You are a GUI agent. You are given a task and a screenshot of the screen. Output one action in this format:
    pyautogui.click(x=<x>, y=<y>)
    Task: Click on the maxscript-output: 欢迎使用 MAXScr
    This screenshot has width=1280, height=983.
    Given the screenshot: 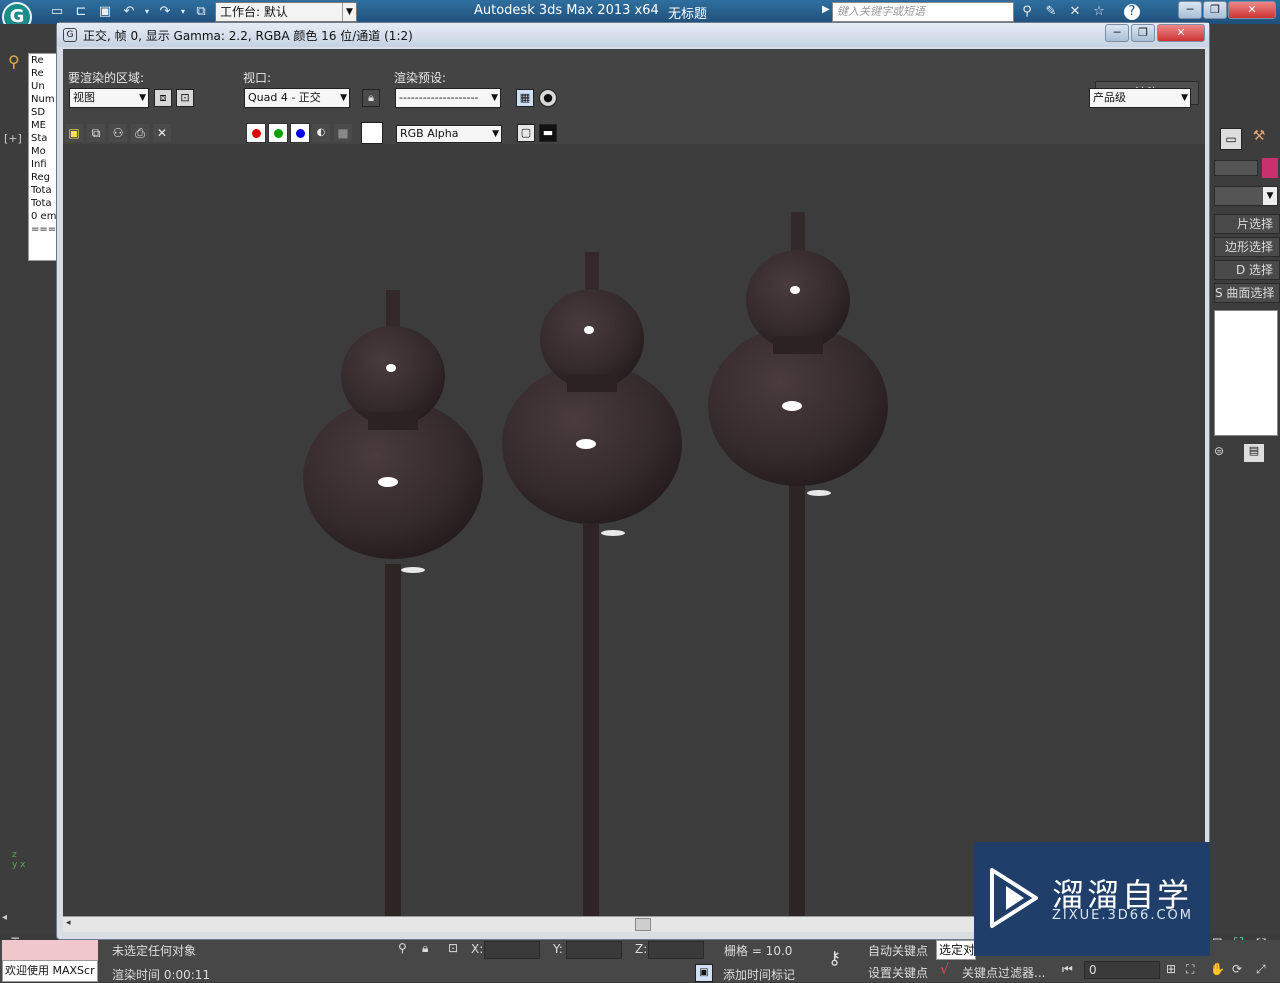 What is the action you would take?
    pyautogui.click(x=50, y=971)
    